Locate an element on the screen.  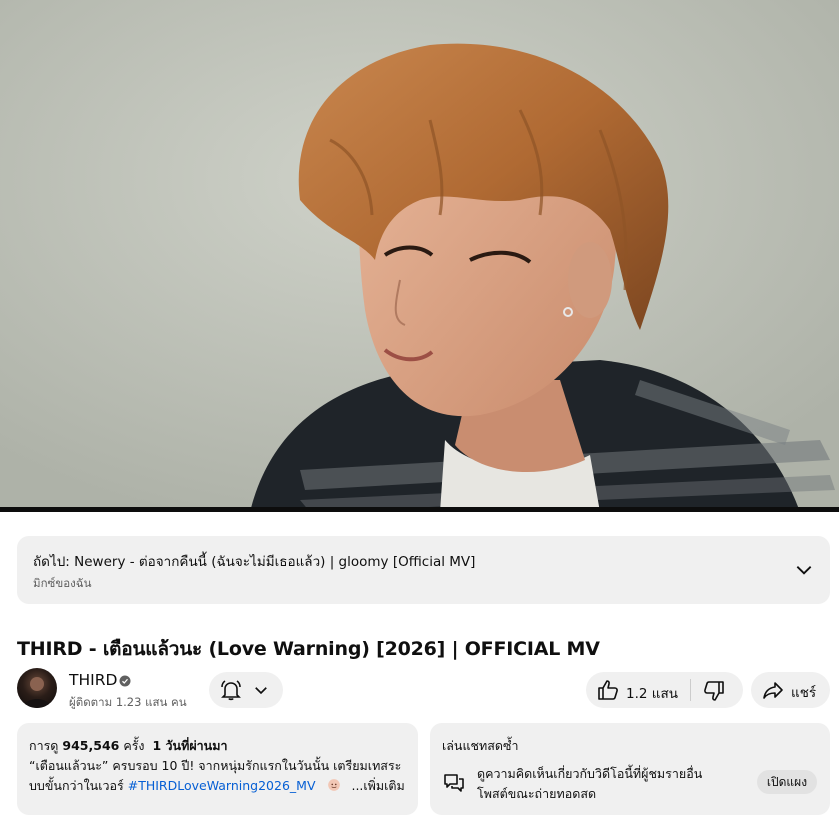
chat-bubbles-icon is located at coordinates (454, 783).